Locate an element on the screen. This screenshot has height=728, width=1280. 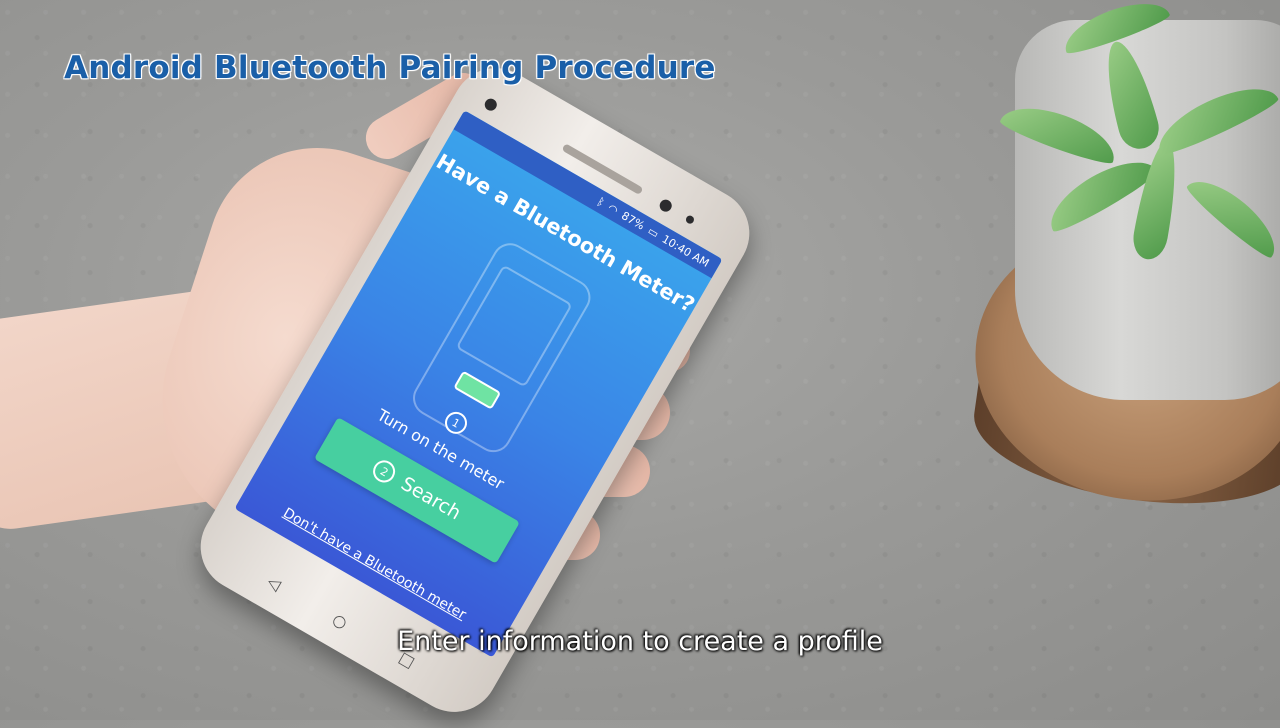
bluetooth-icon: ᛒ is located at coordinates (601, 202).